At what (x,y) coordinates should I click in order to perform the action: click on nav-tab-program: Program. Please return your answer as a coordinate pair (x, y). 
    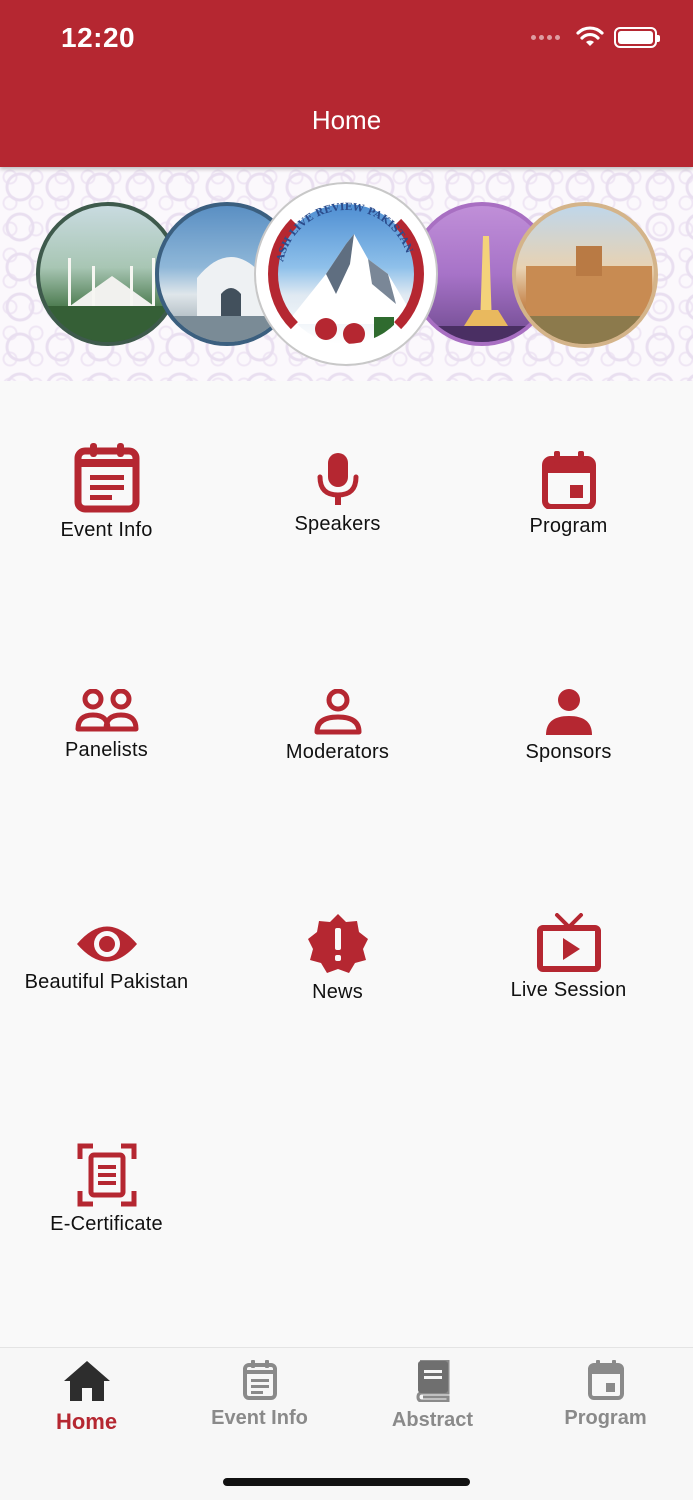
    Looking at the image, I should click on (605, 1395).